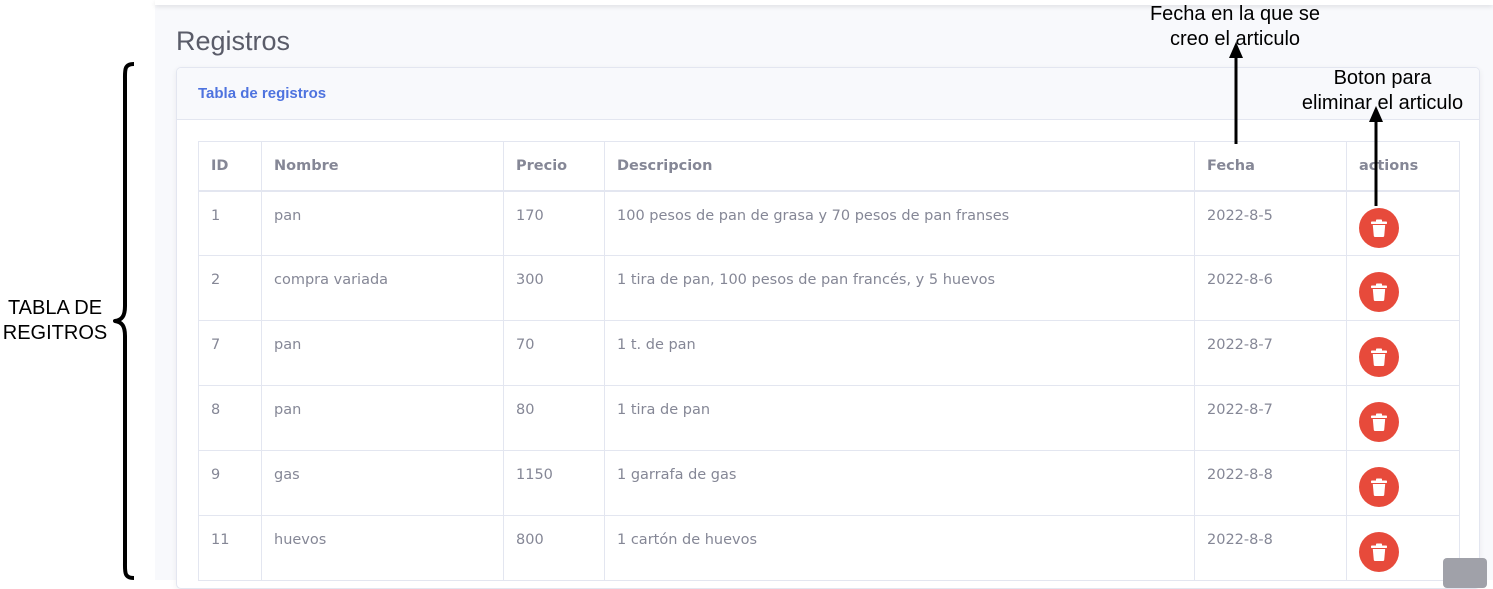 This screenshot has height=589, width=1493. What do you see at coordinates (262, 93) in the screenshot?
I see `card-title: Tabla de registros` at bounding box center [262, 93].